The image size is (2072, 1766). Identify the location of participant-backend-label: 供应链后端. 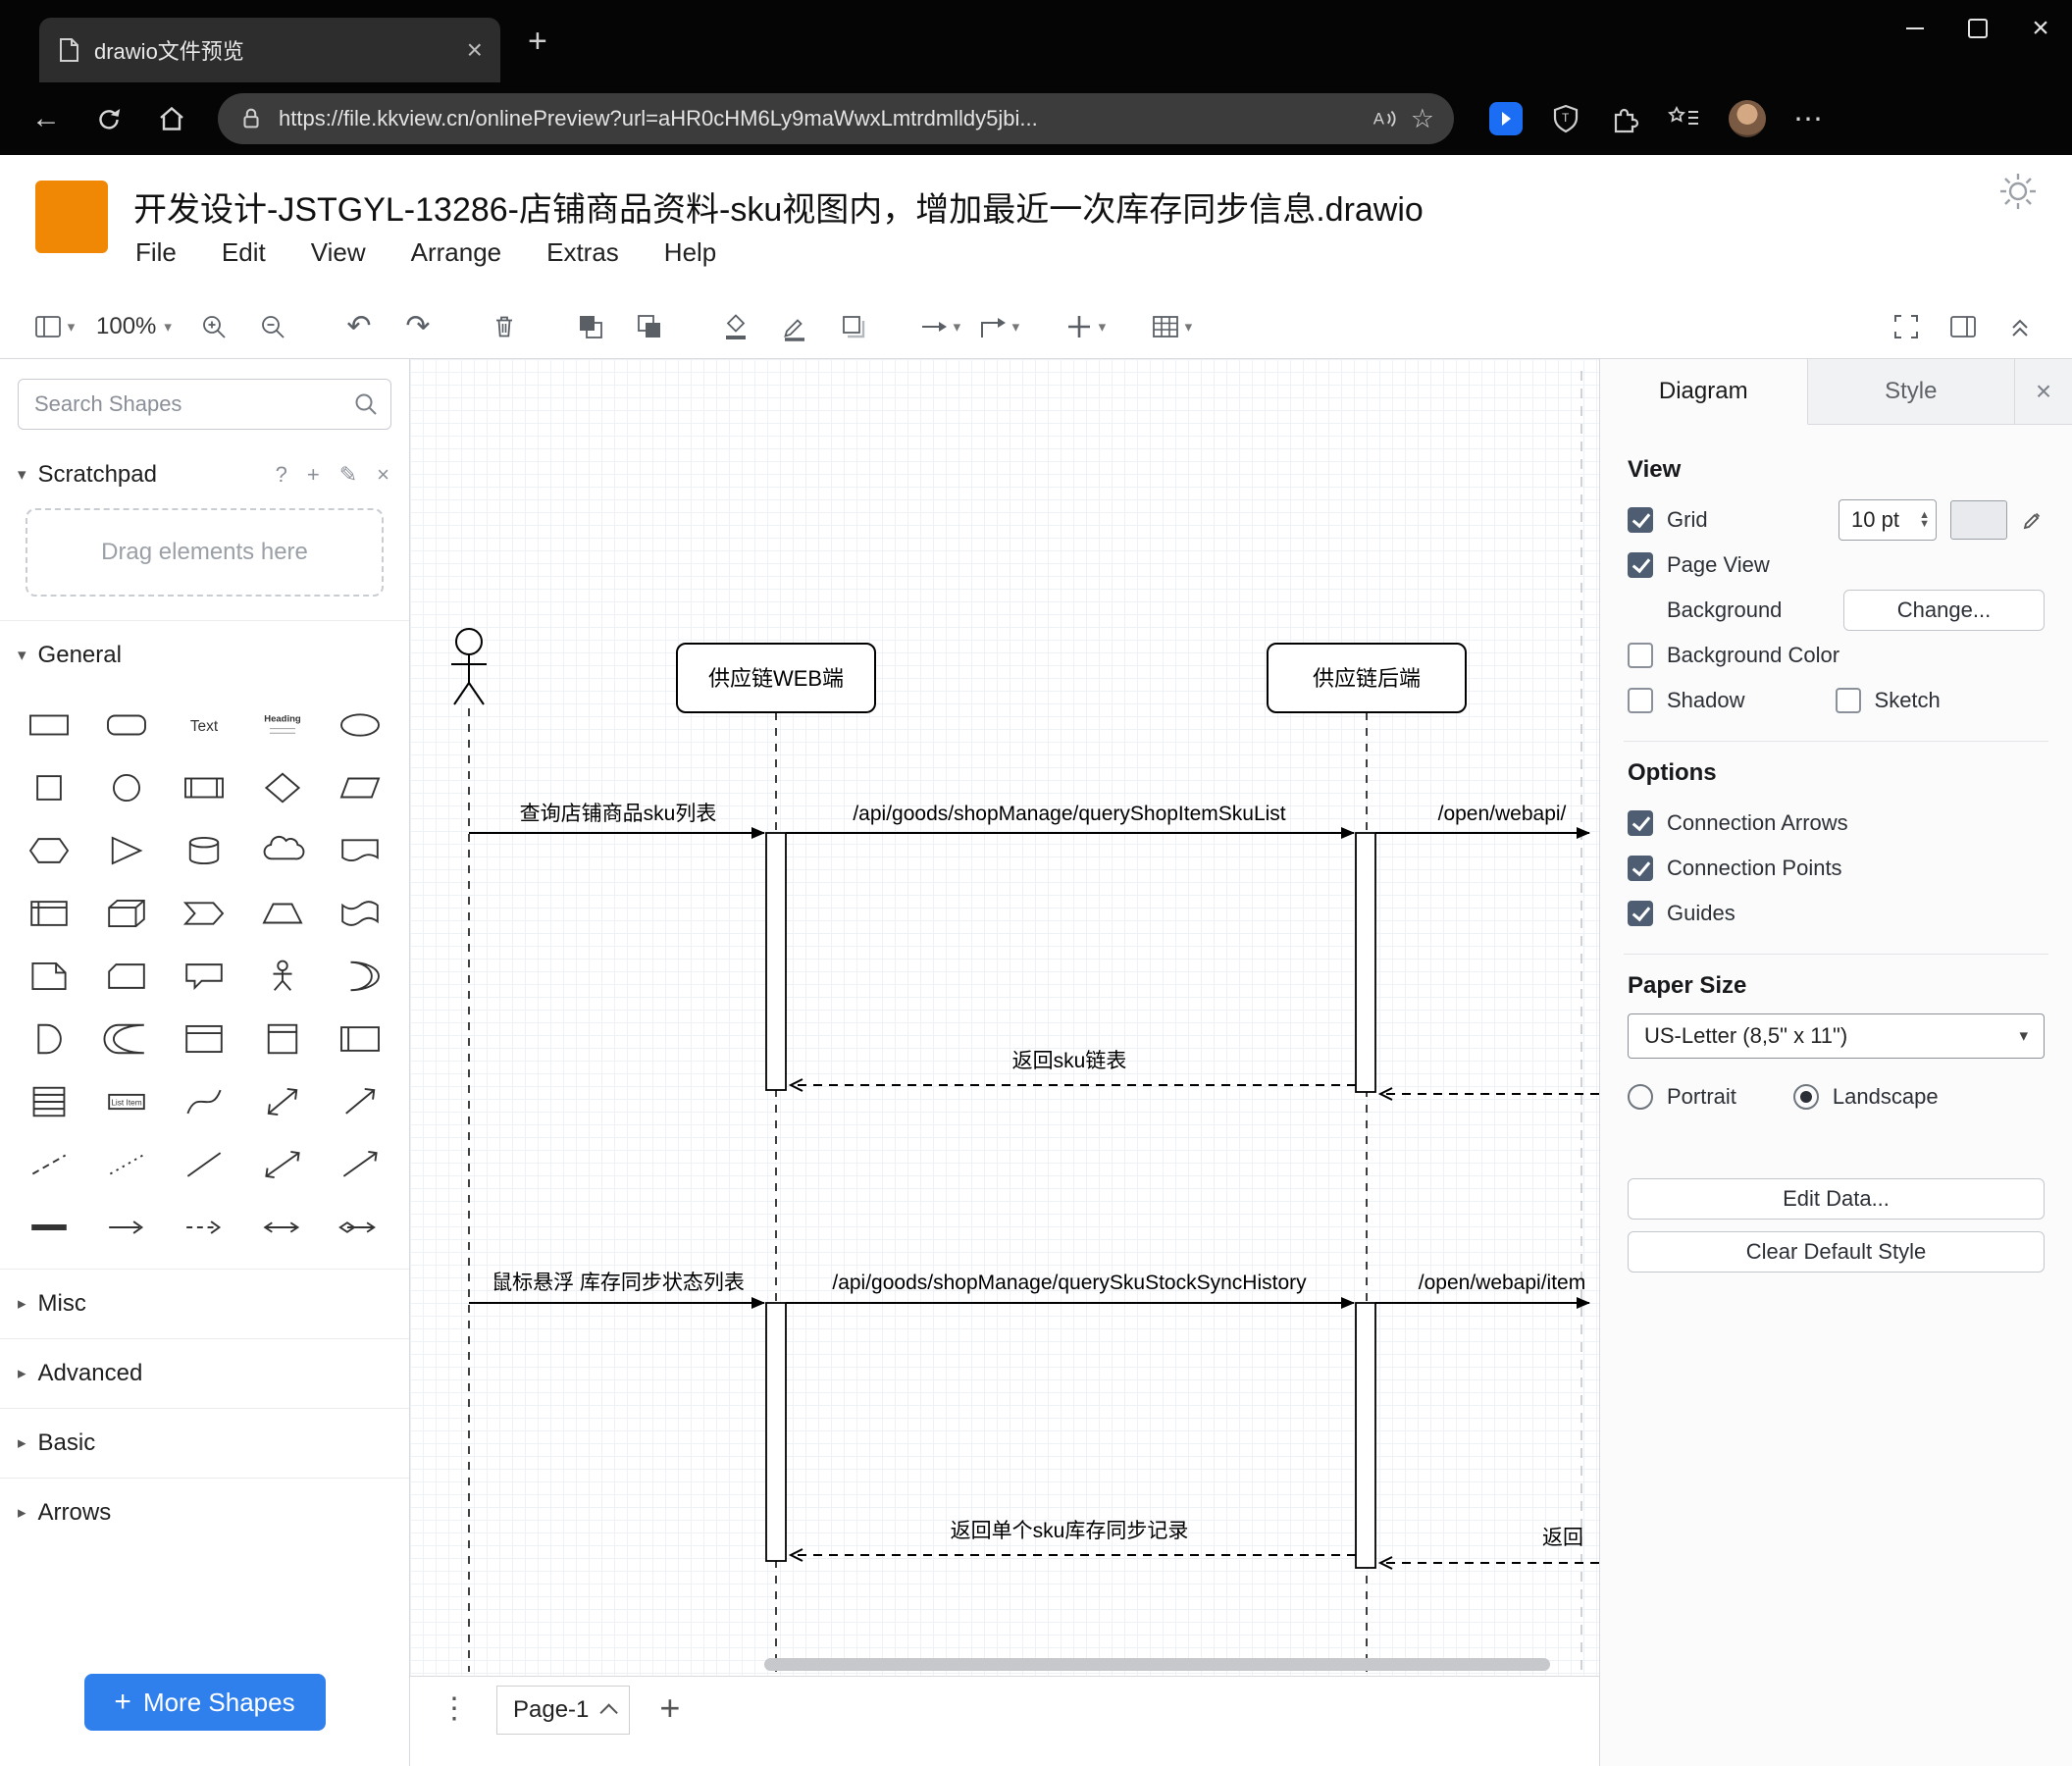
(1367, 679).